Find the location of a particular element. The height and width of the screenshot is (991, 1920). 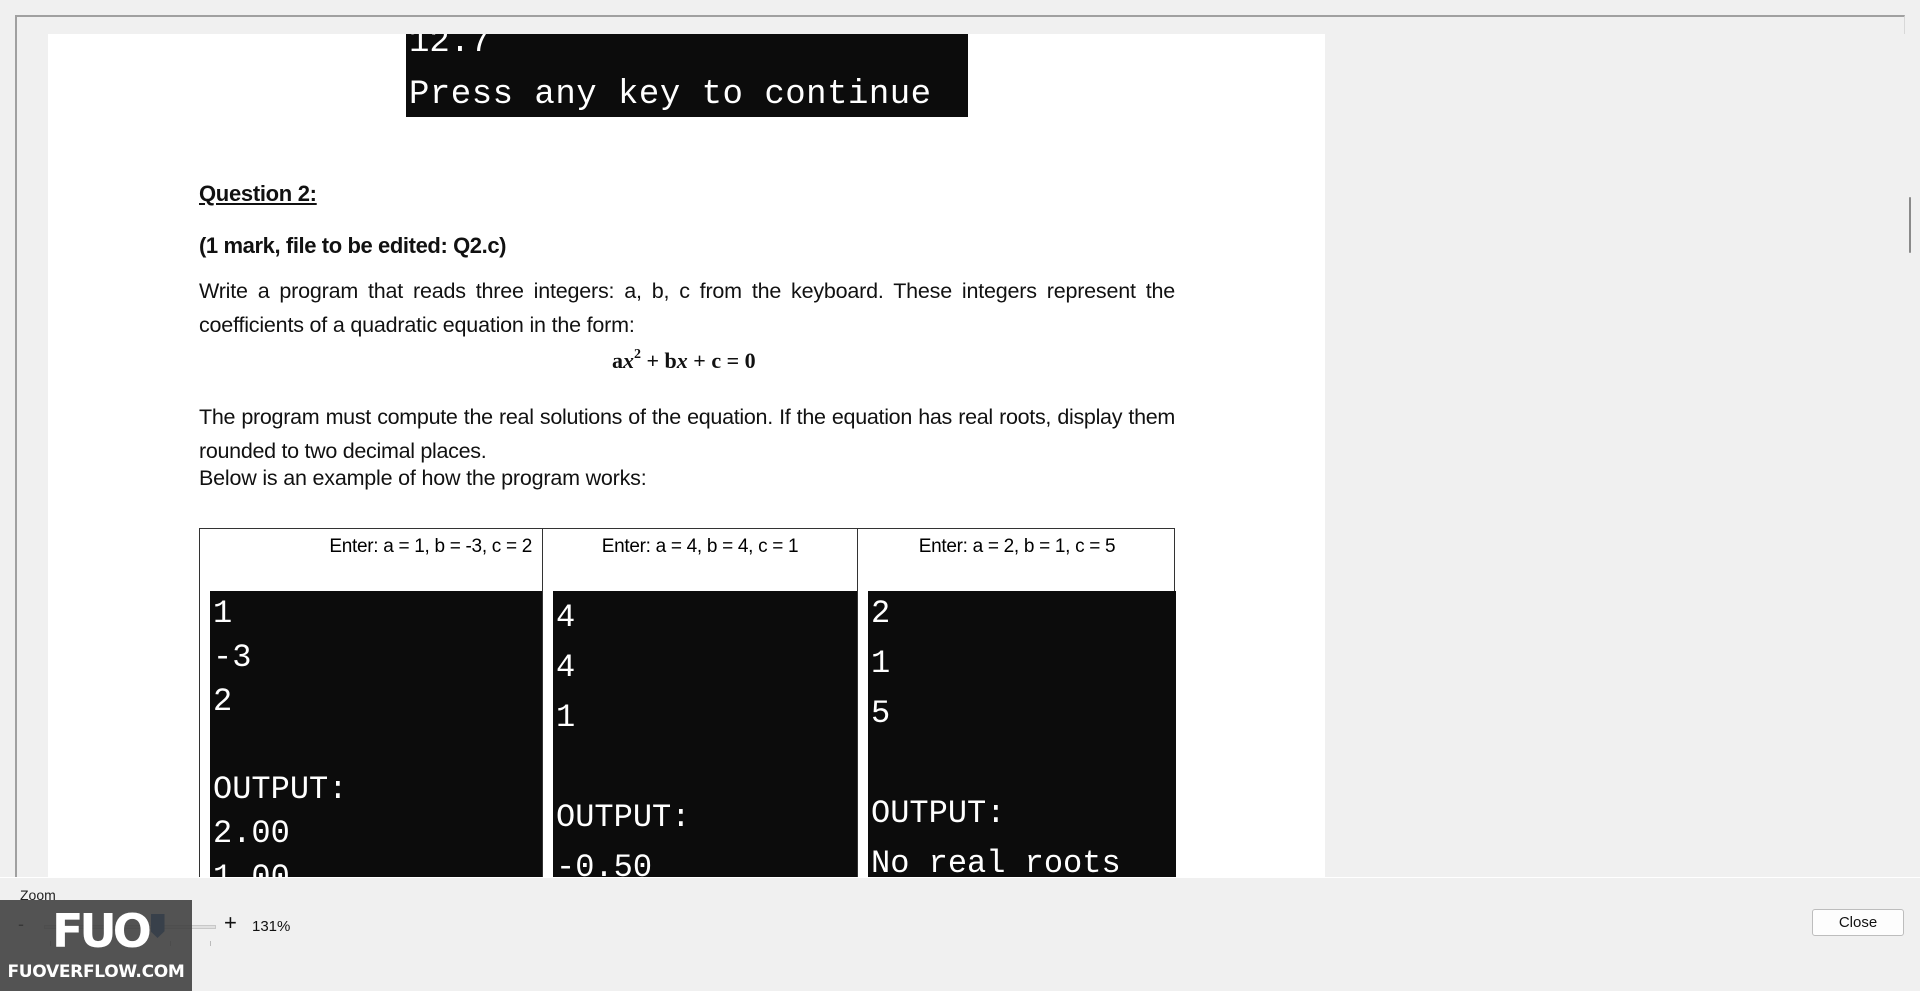

equation-exponent: 2 is located at coordinates (637, 354).